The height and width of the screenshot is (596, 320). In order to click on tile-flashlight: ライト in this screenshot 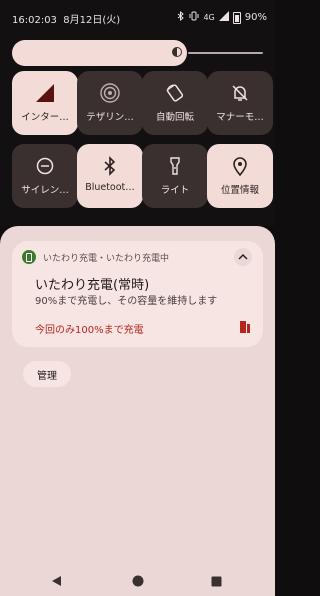, I will do `click(175, 176)`.